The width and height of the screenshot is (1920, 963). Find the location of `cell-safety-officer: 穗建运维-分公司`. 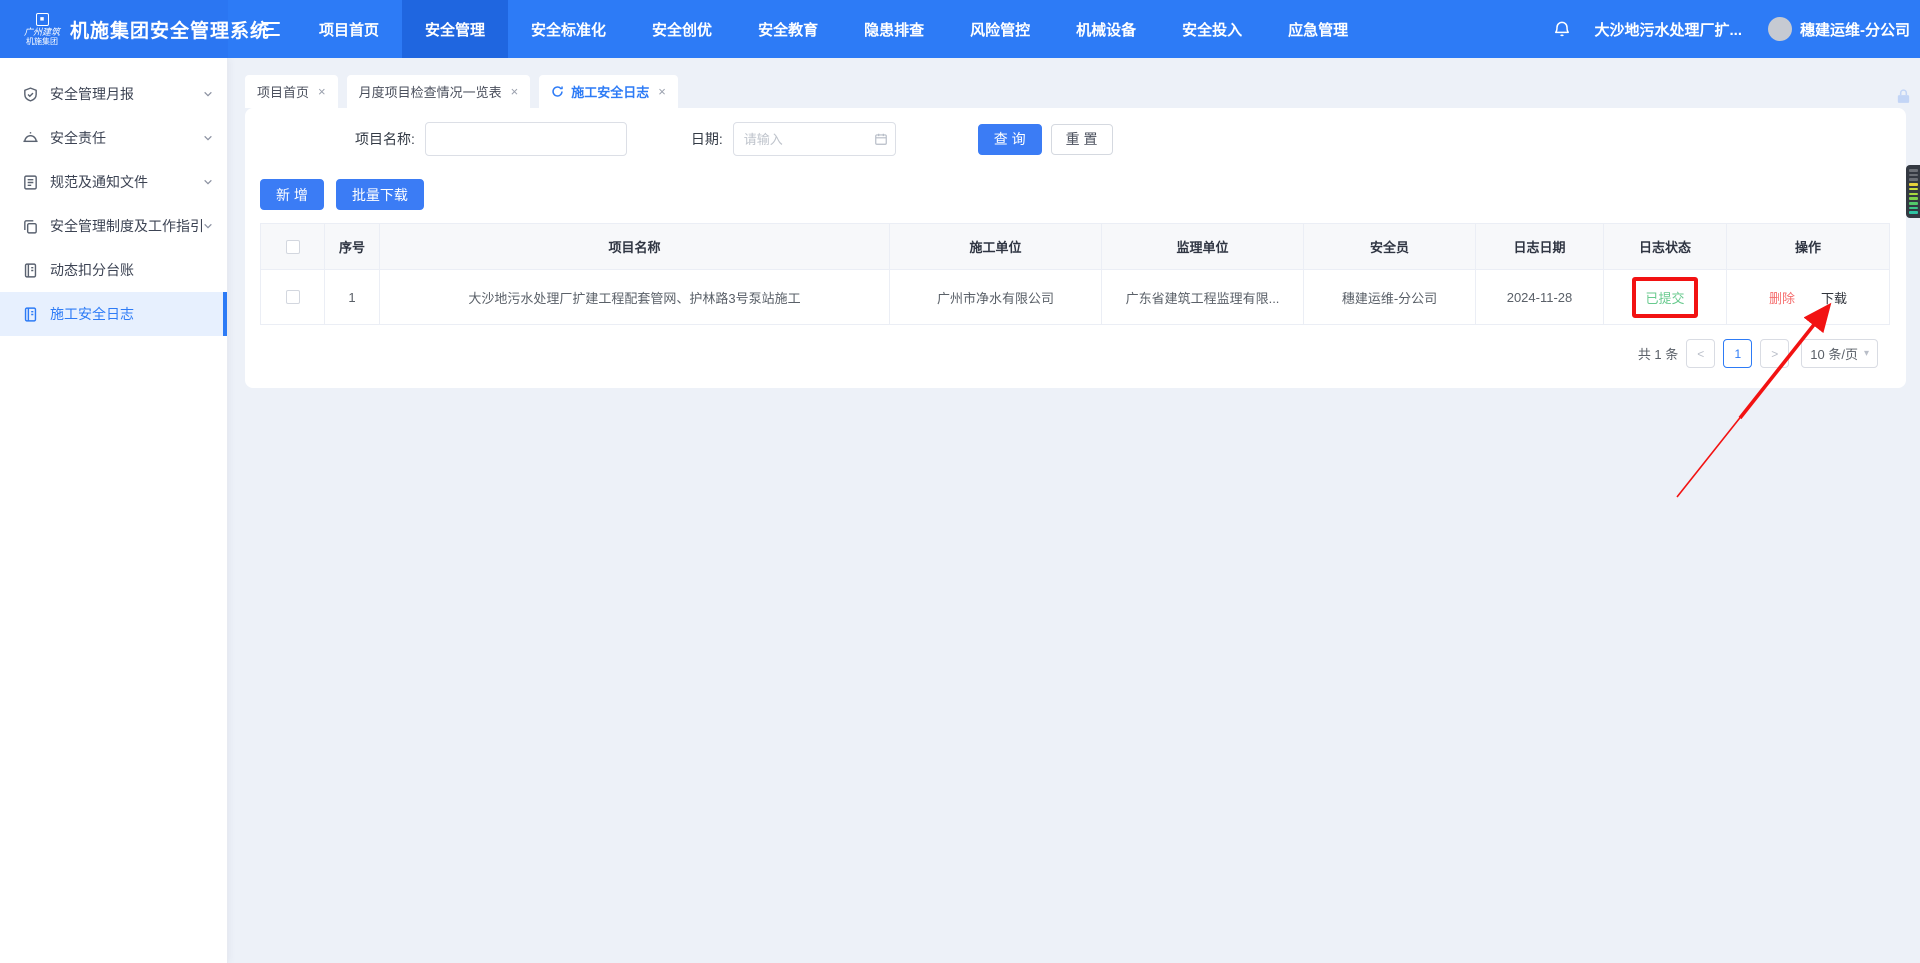

cell-safety-officer: 穗建运维-分公司 is located at coordinates (1390, 297).